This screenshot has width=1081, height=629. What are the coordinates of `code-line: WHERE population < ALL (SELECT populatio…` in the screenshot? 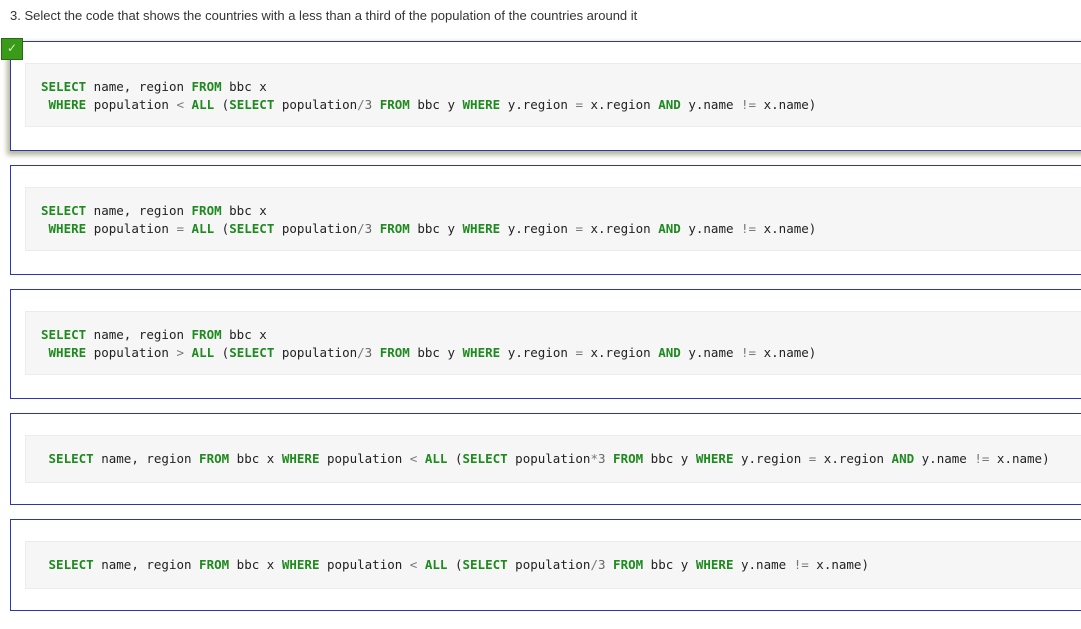 It's located at (429, 105).